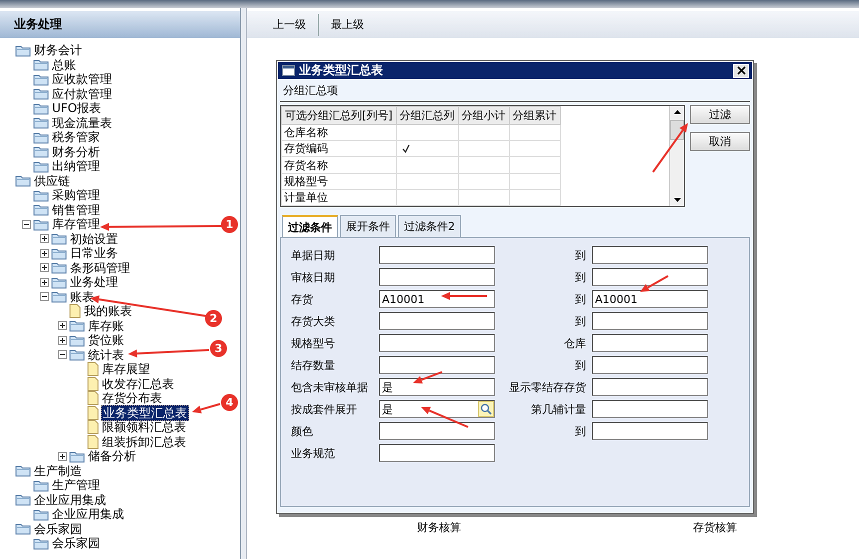  I want to click on tree-item: 销售管理, so click(76, 209).